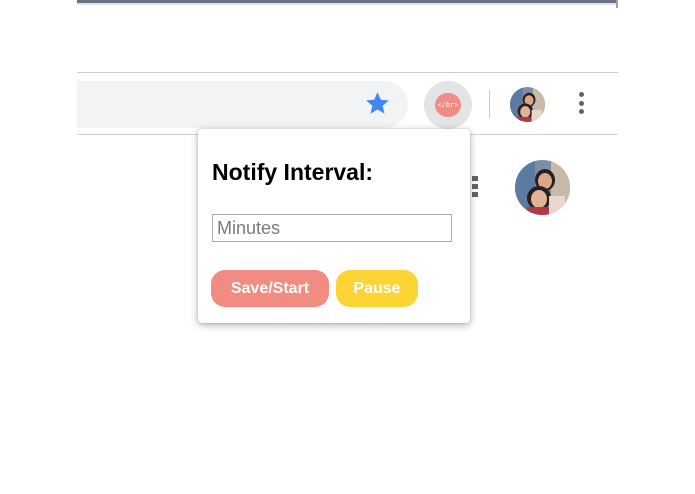  I want to click on profile-avatar, so click(527, 104).